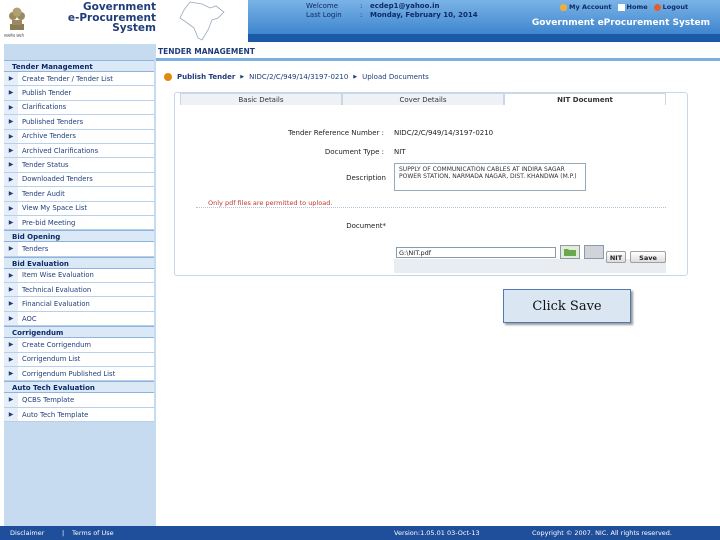 The image size is (720, 540). What do you see at coordinates (79, 93) in the screenshot?
I see `sidebar-item: ▶ Publish Tender` at bounding box center [79, 93].